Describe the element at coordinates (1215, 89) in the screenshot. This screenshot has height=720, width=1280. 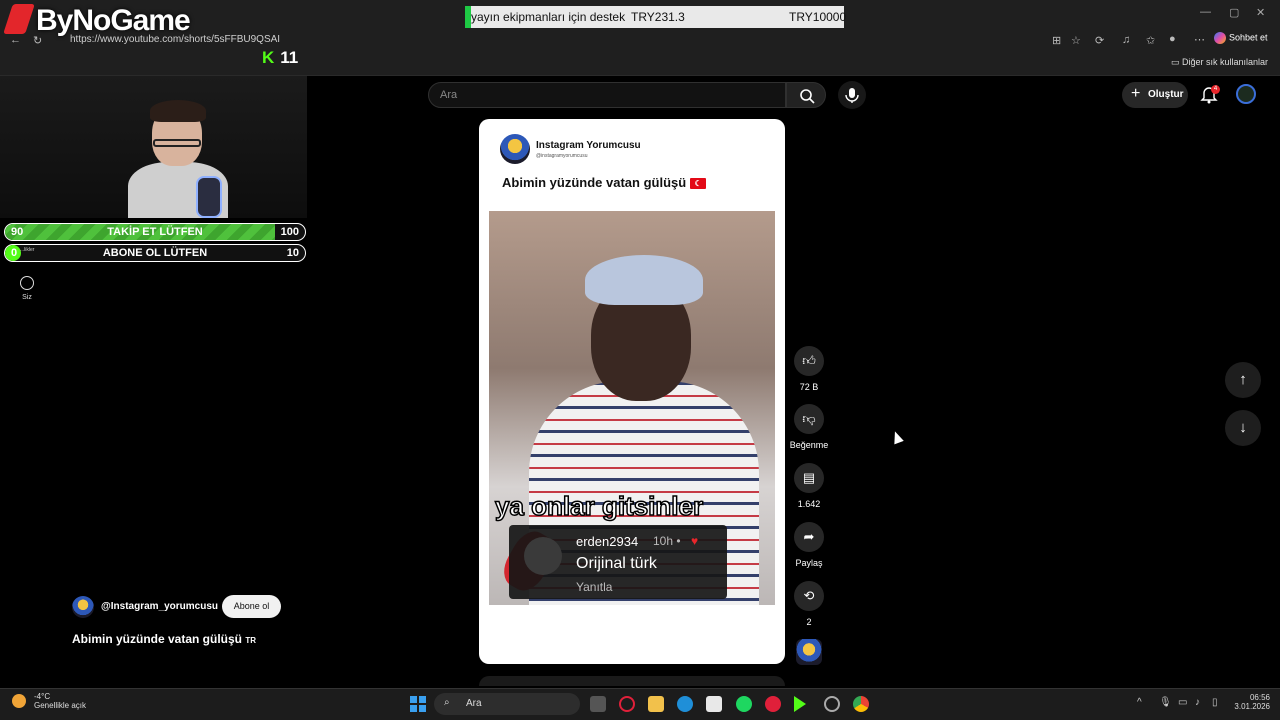
I see `notification-badge: 4` at that location.